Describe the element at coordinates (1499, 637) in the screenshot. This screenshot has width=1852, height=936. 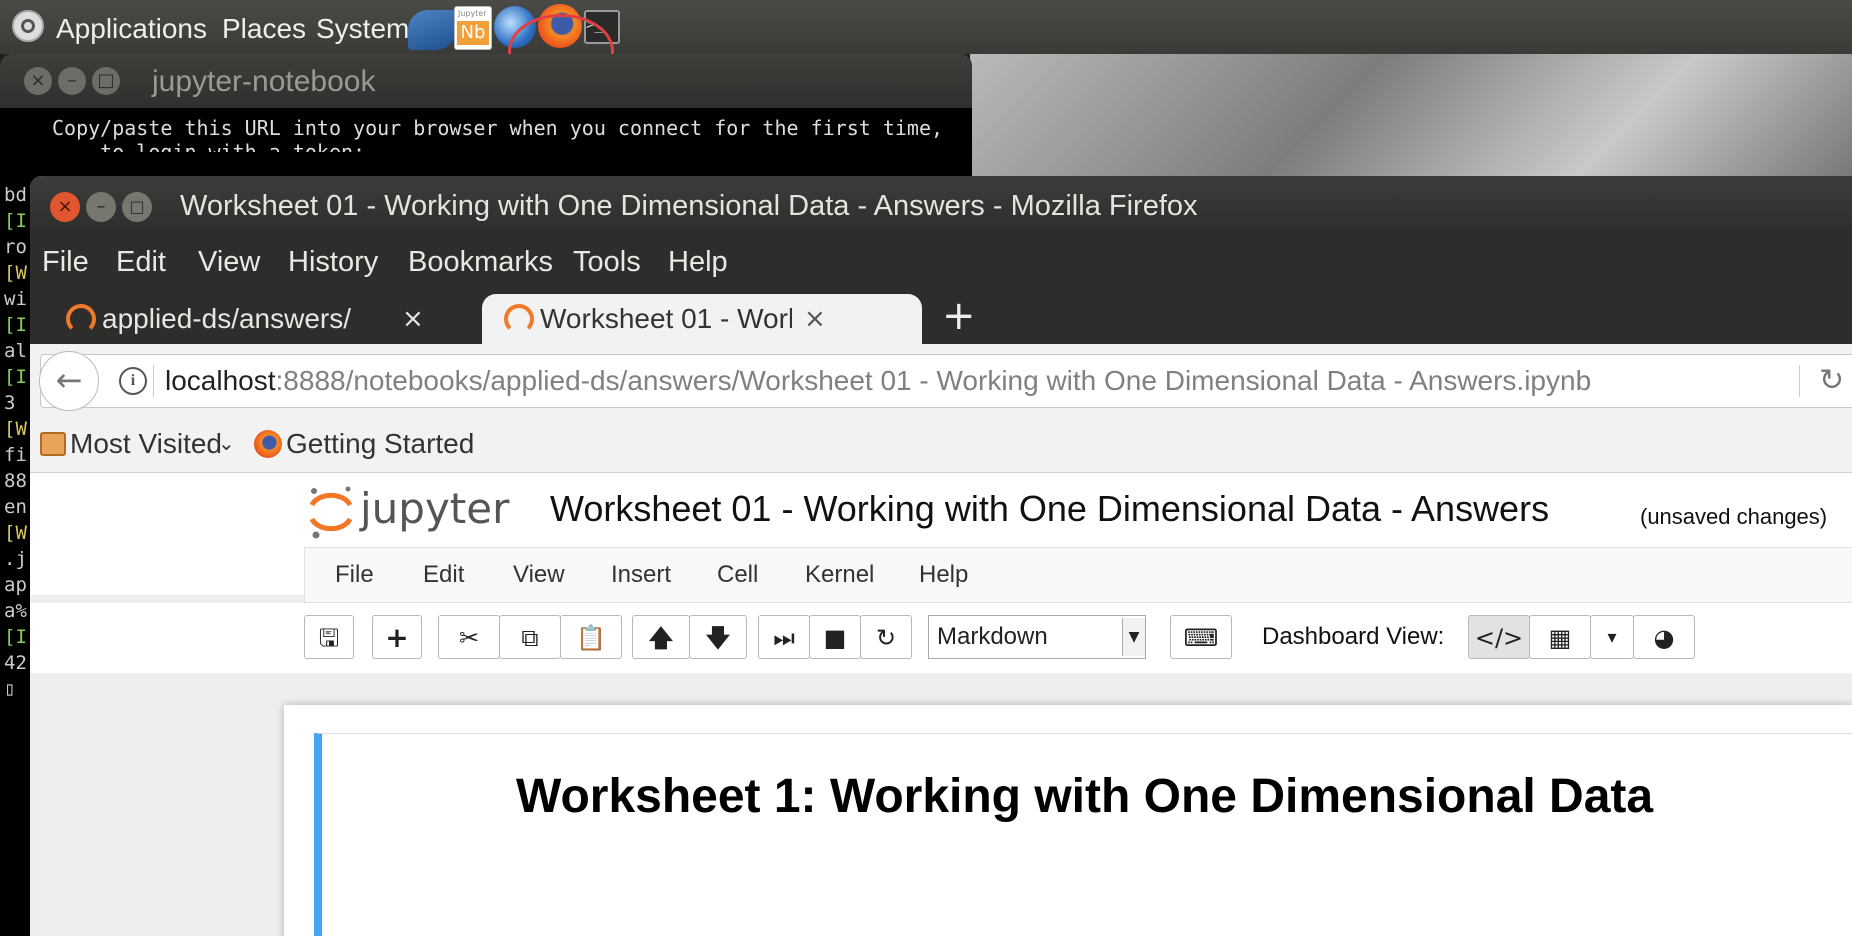
I see `code-view-icon: </>` at that location.